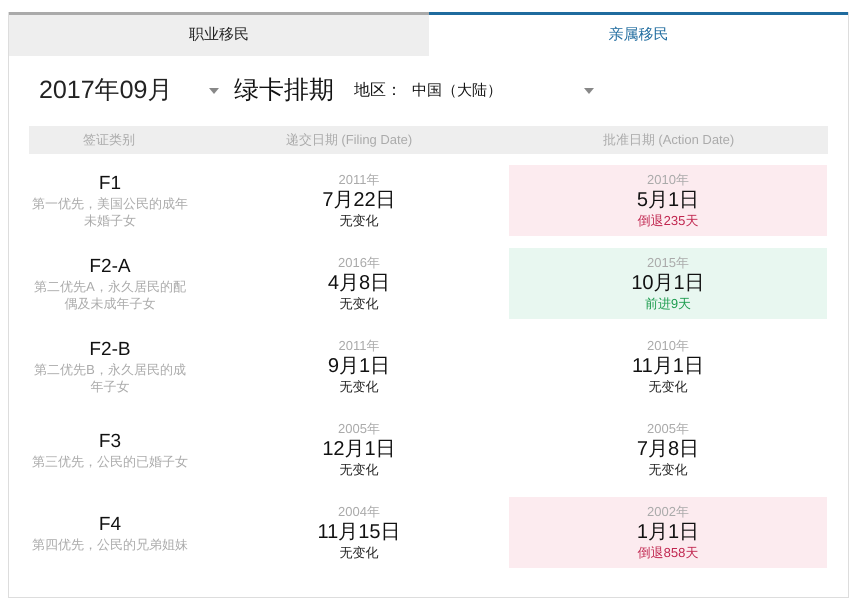  Describe the element at coordinates (359, 512) in the screenshot. I see `year-text: 2004年` at that location.